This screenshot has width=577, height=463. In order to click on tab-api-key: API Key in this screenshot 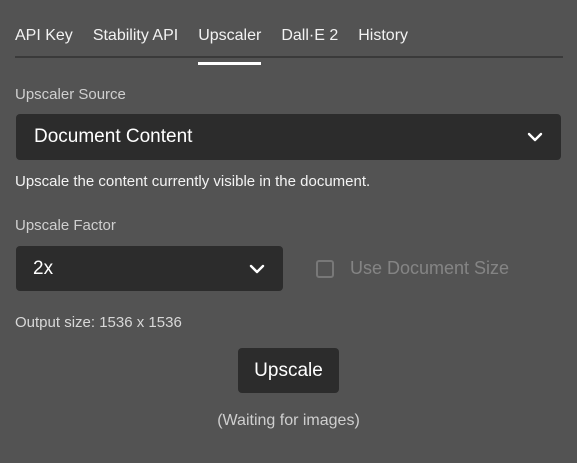, I will do `click(54, 40)`.